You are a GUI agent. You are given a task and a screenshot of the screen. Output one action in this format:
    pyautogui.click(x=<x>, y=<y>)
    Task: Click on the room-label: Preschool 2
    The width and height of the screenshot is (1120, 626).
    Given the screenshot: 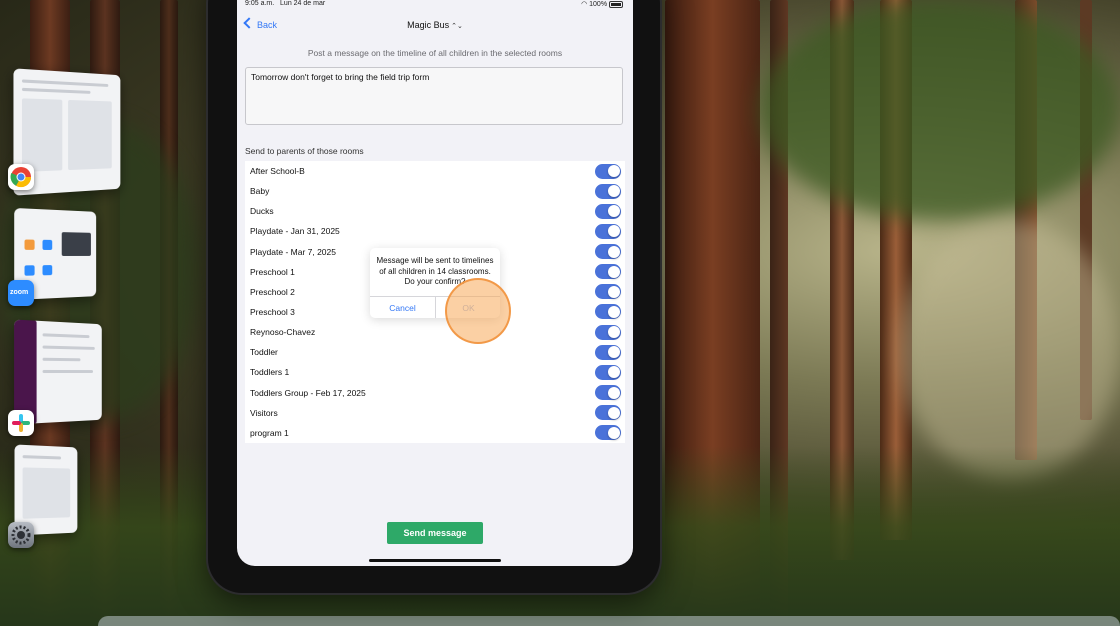 What is the action you would take?
    pyautogui.click(x=272, y=291)
    